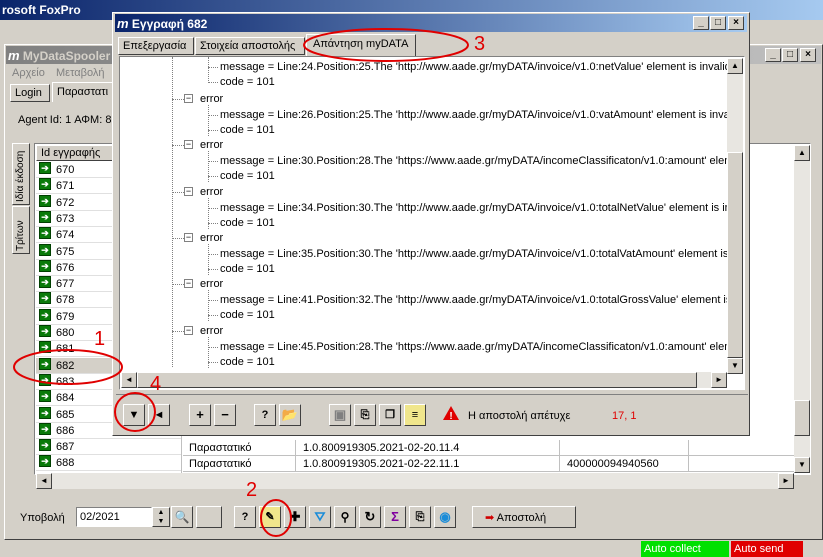 Image resolution: width=823 pixels, height=557 pixels. What do you see at coordinates (252, 490) in the screenshot?
I see `annotation-label-2: 2` at bounding box center [252, 490].